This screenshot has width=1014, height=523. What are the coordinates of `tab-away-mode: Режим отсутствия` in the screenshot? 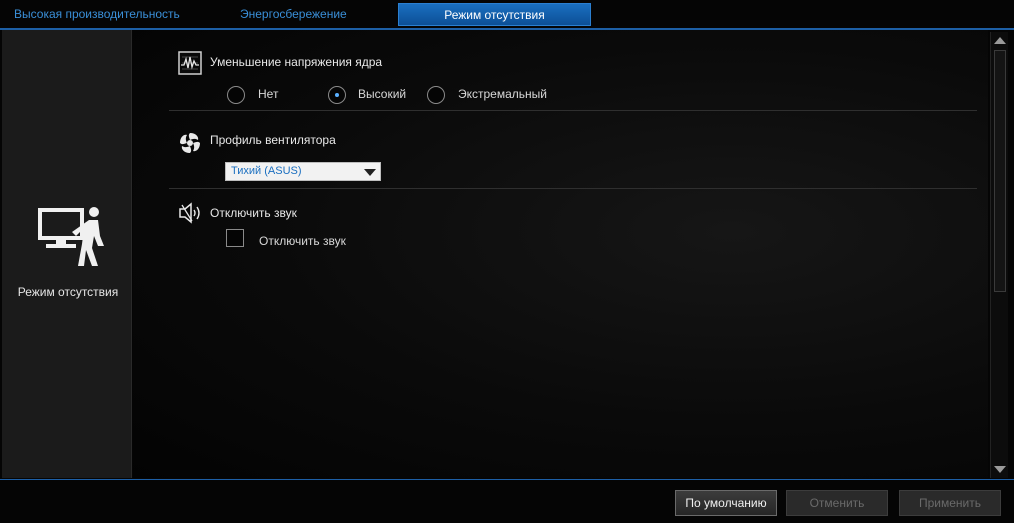 It's located at (494, 14).